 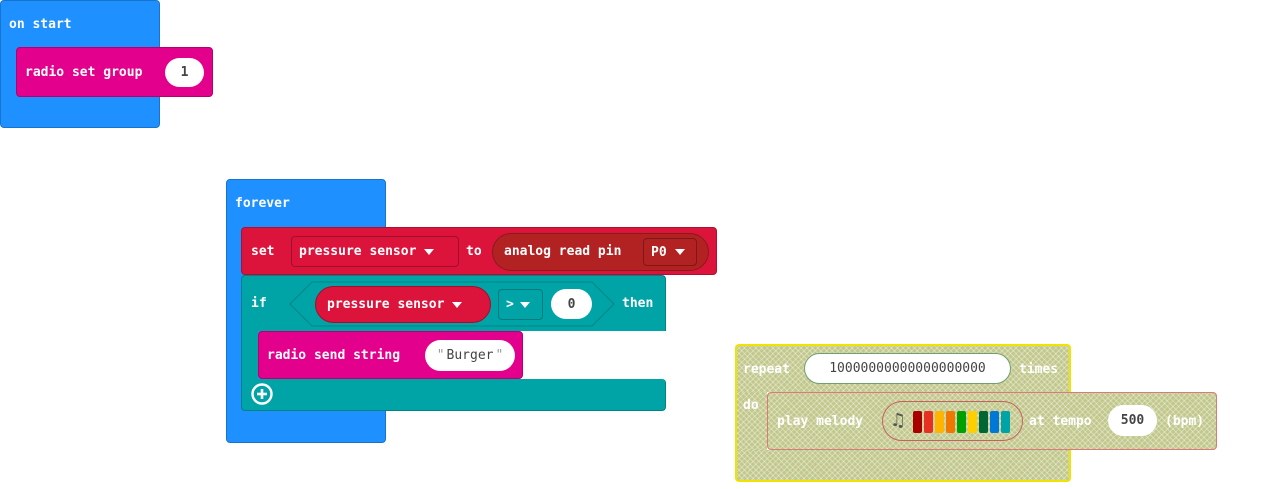 I want to click on if-block-footer, so click(x=453, y=395).